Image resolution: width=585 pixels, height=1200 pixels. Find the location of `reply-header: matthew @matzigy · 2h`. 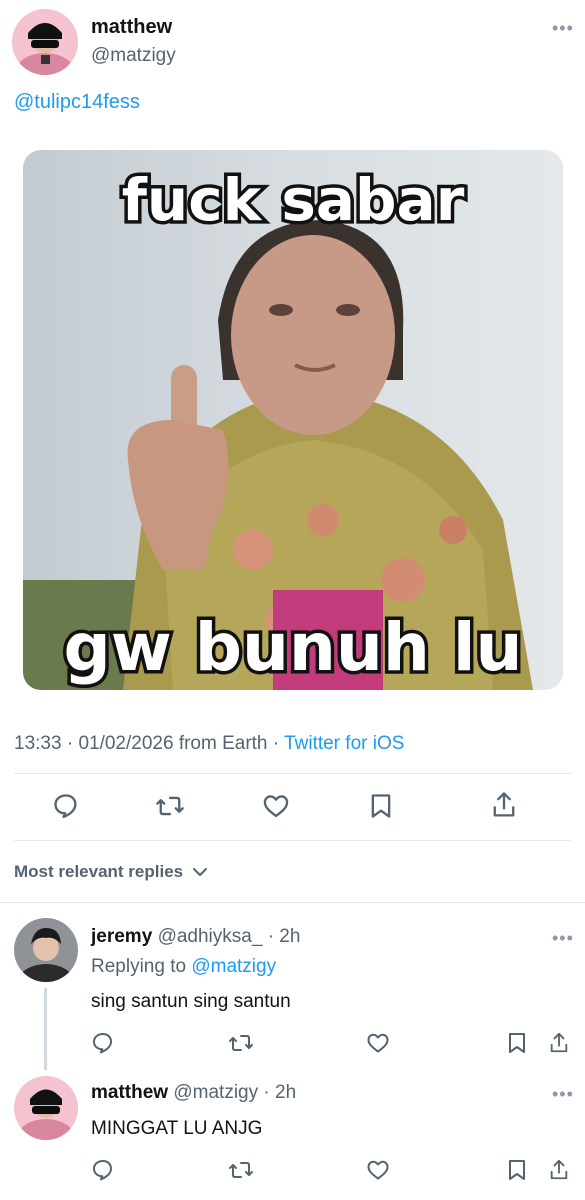

reply-header: matthew @matzigy · 2h is located at coordinates (194, 1092).